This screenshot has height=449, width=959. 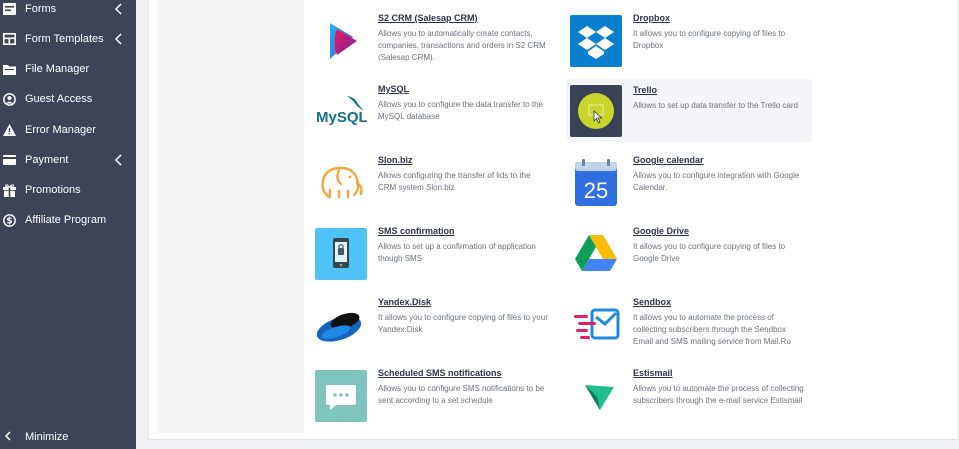 I want to click on mysql-logo: MySQL, so click(x=341, y=112).